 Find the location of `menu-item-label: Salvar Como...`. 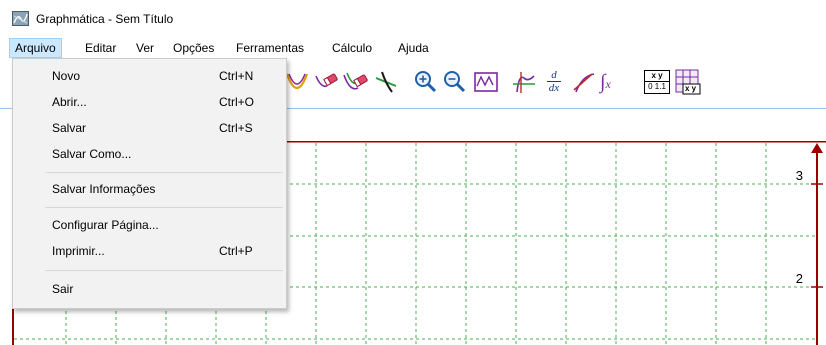

menu-item-label: Salvar Como... is located at coordinates (92, 154).